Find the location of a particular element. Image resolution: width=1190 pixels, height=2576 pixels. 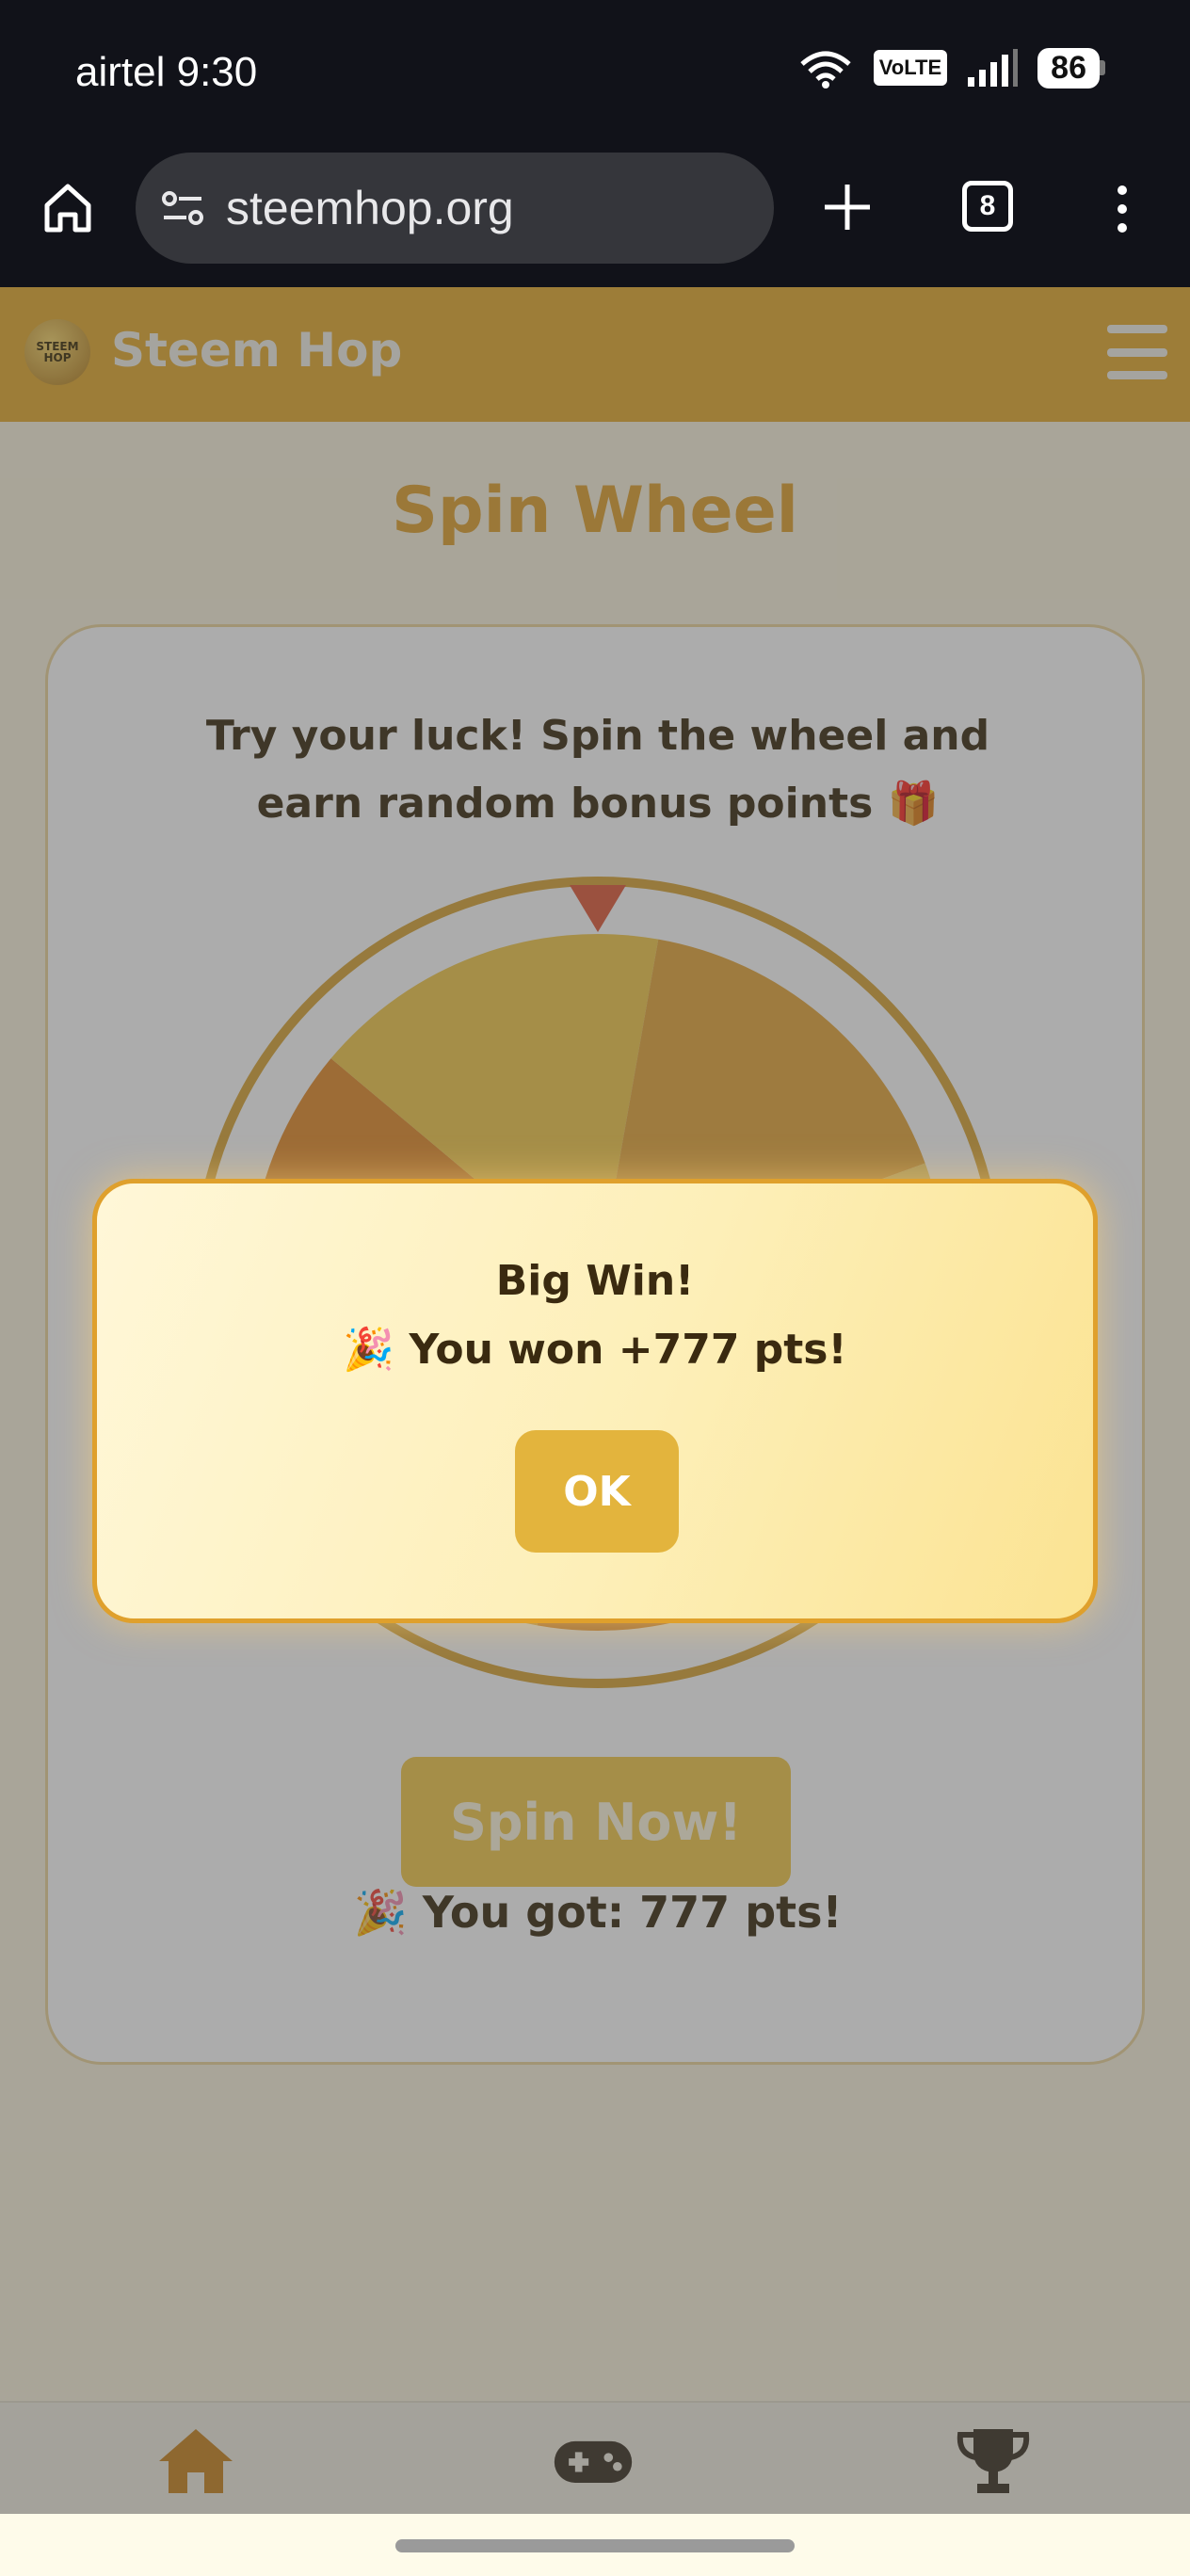

home-indicator is located at coordinates (595, 2545).